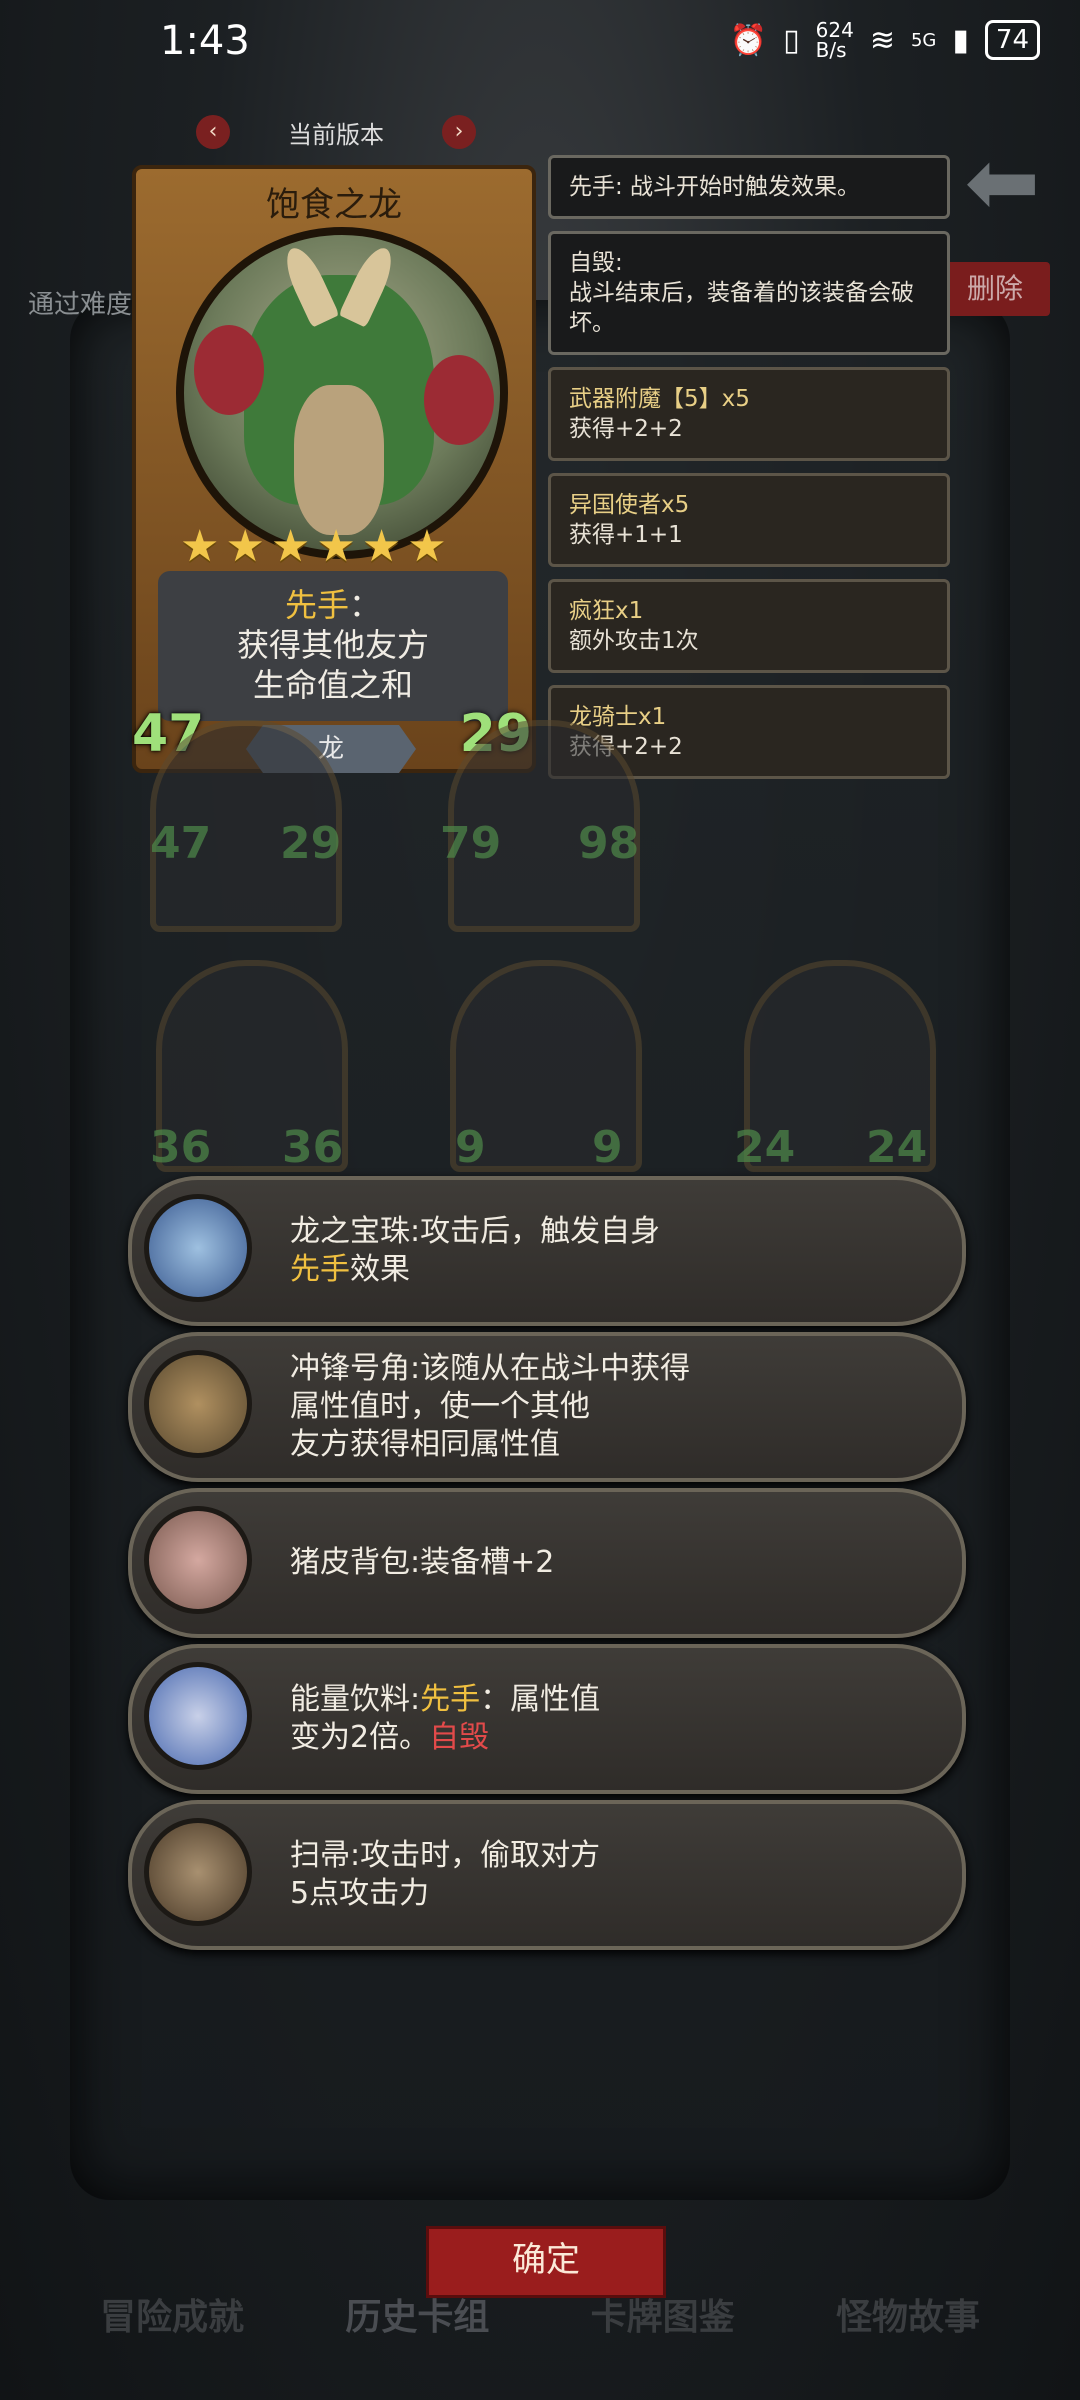 This screenshot has width=1080, height=2400. I want to click on item-description: 能量饮料:先手：属性值 变为2倍。自毁, so click(445, 1719).